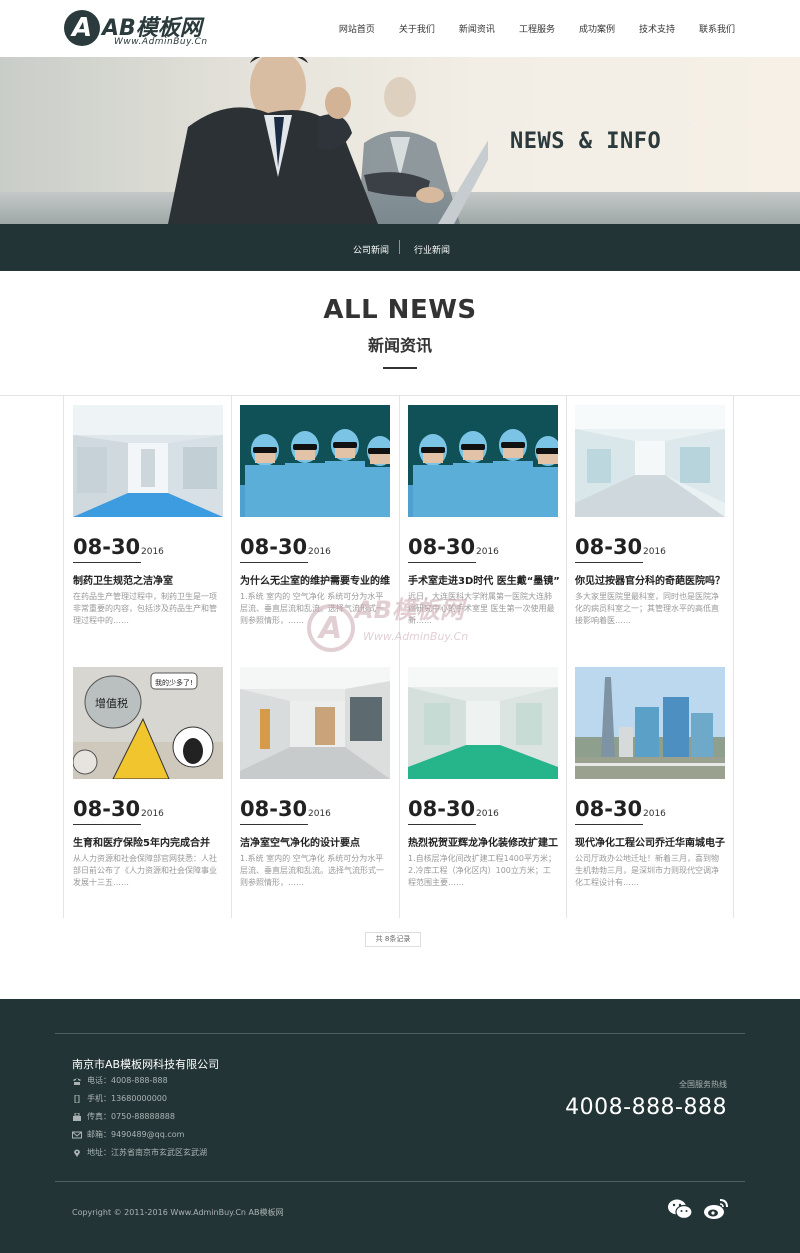 The image size is (800, 1253). Describe the element at coordinates (400, 310) in the screenshot. I see `section-title-en: ALL NEWS` at that location.